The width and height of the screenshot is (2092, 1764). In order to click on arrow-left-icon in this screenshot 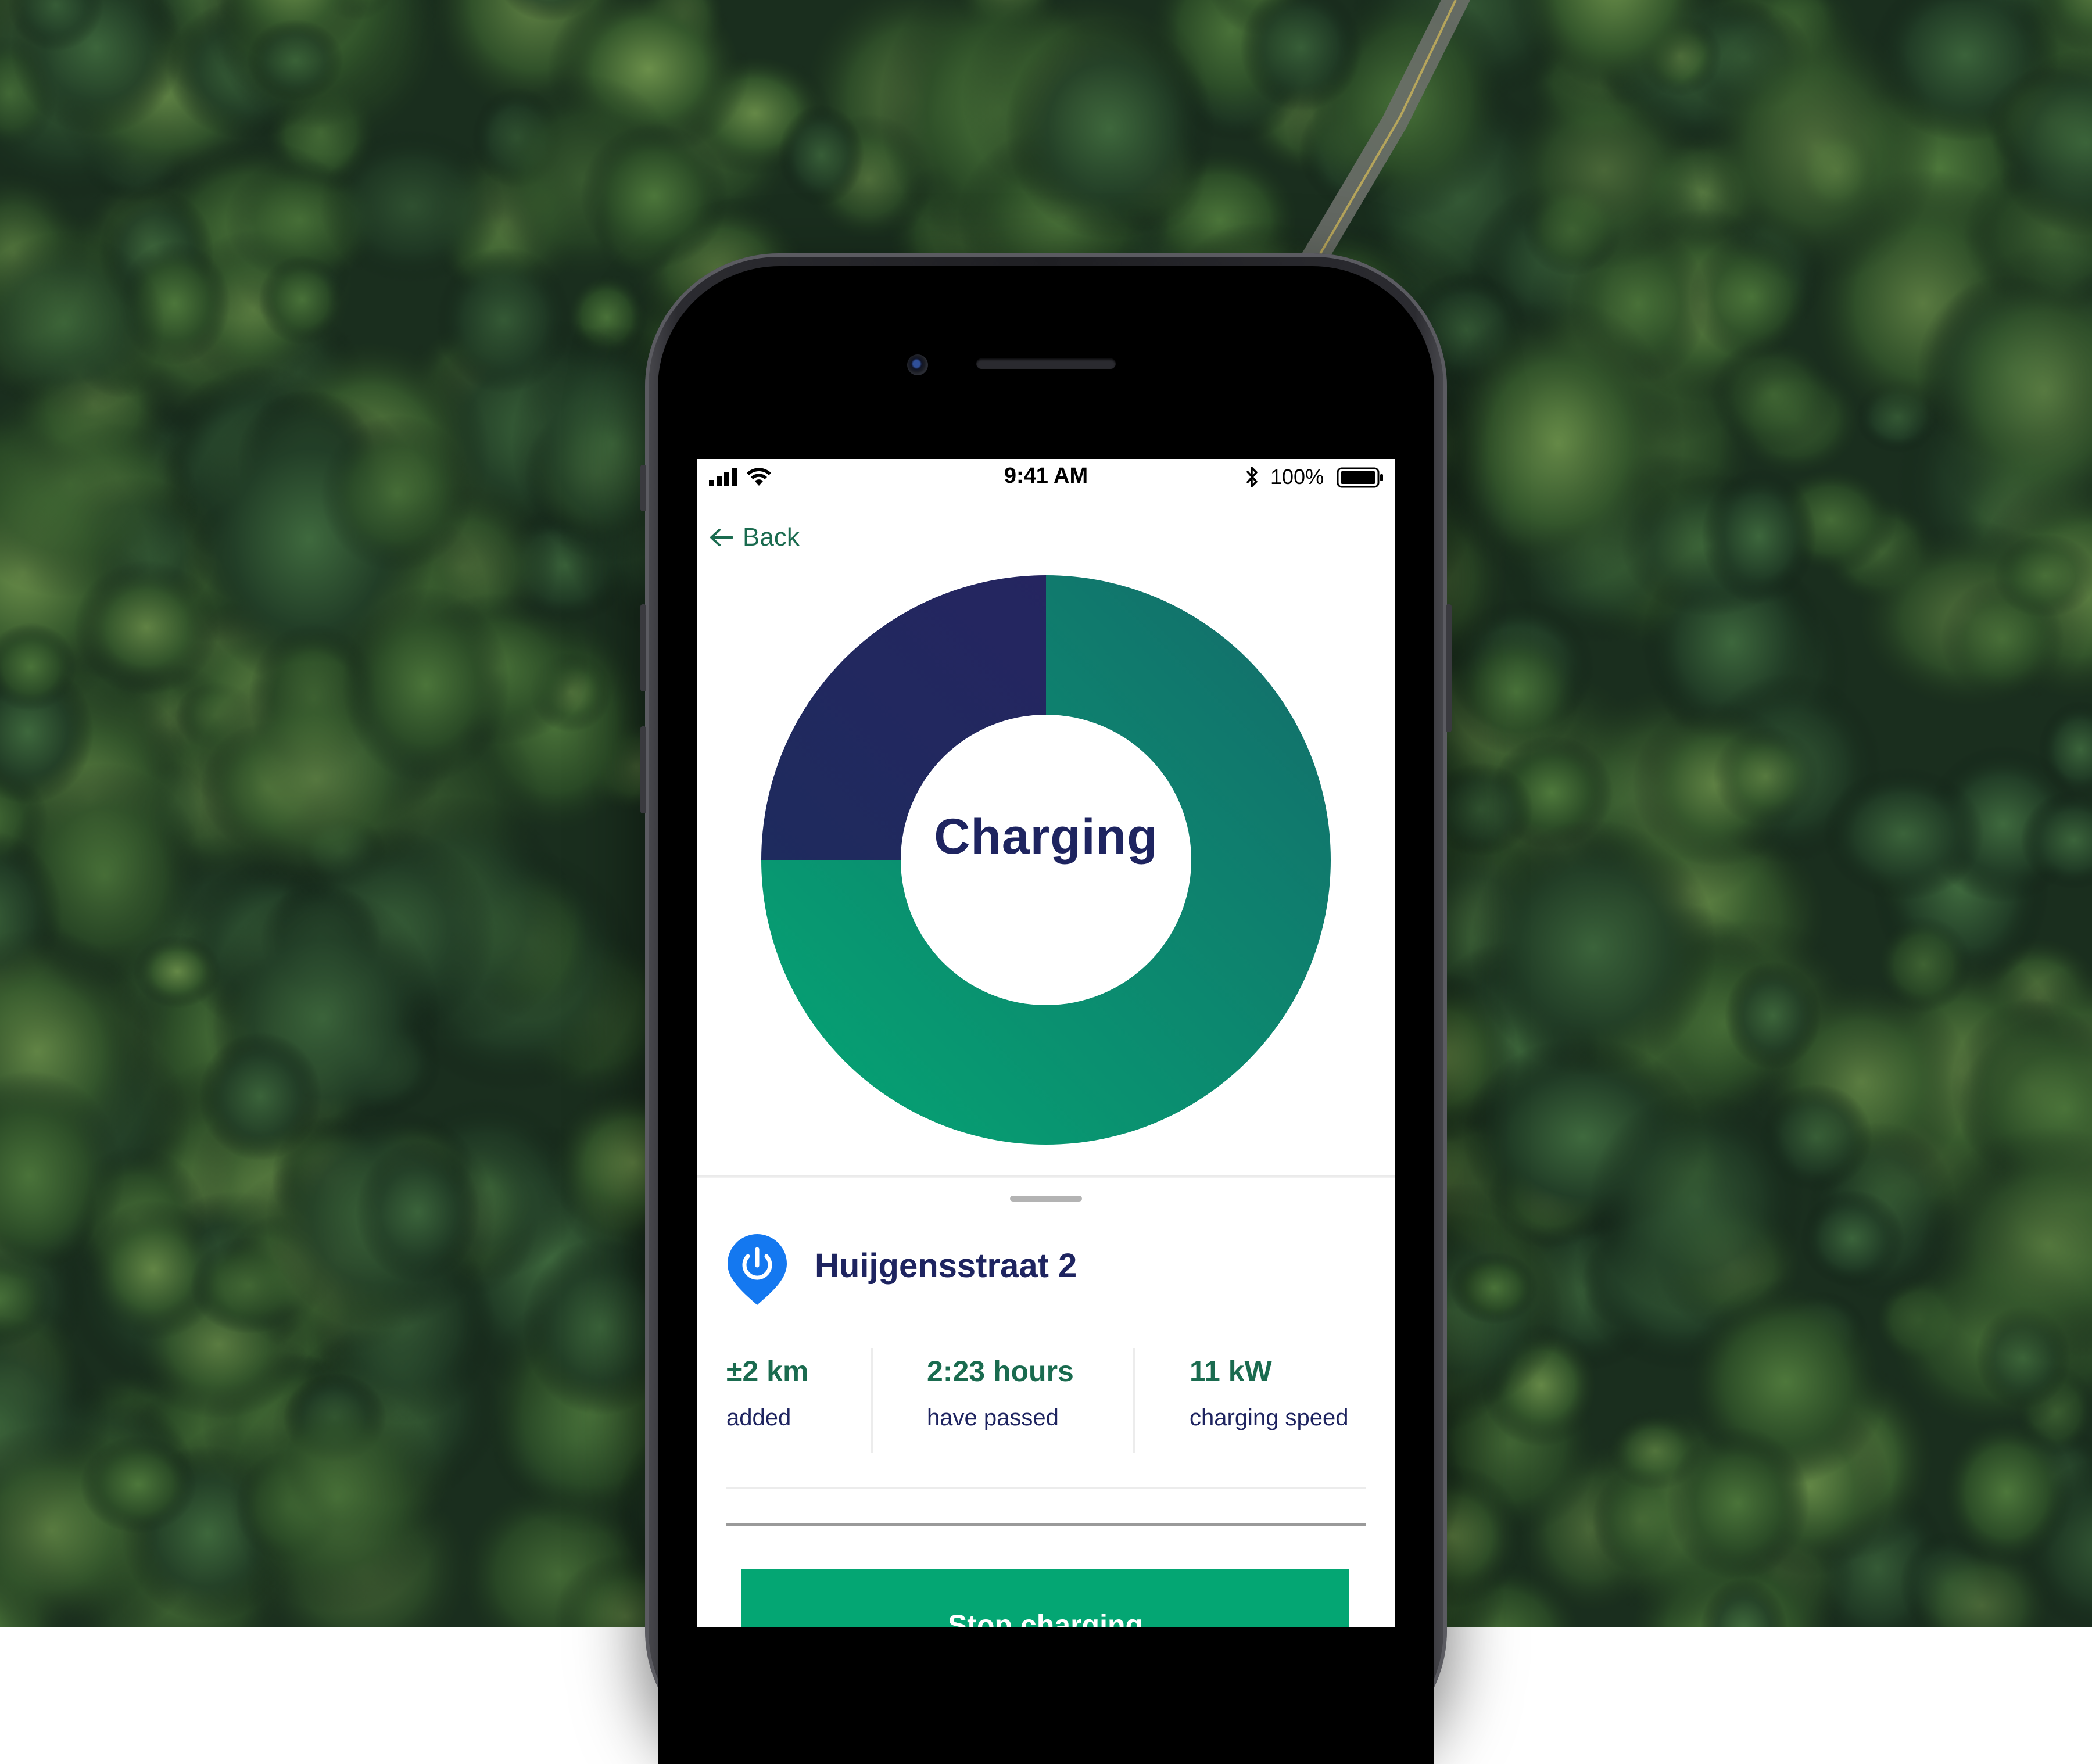, I will do `click(721, 537)`.